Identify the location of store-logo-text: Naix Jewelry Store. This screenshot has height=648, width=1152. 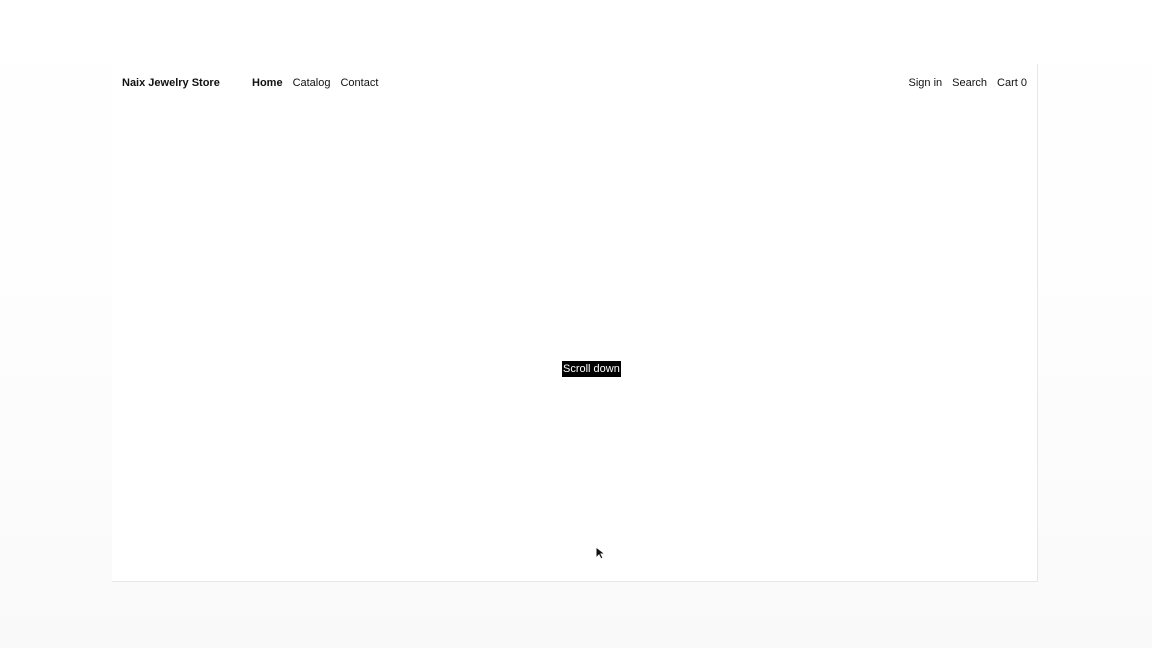
(171, 83).